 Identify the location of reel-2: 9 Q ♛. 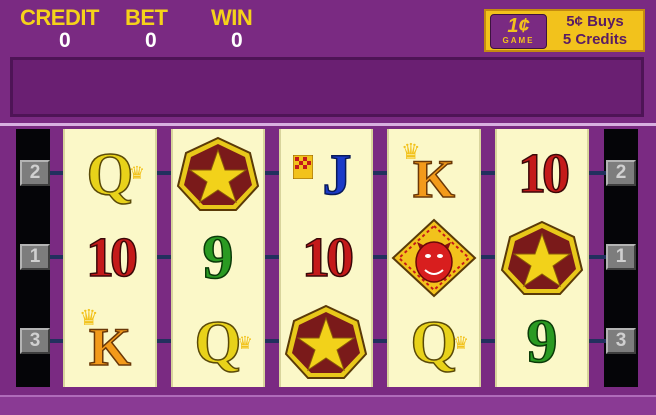
(218, 258).